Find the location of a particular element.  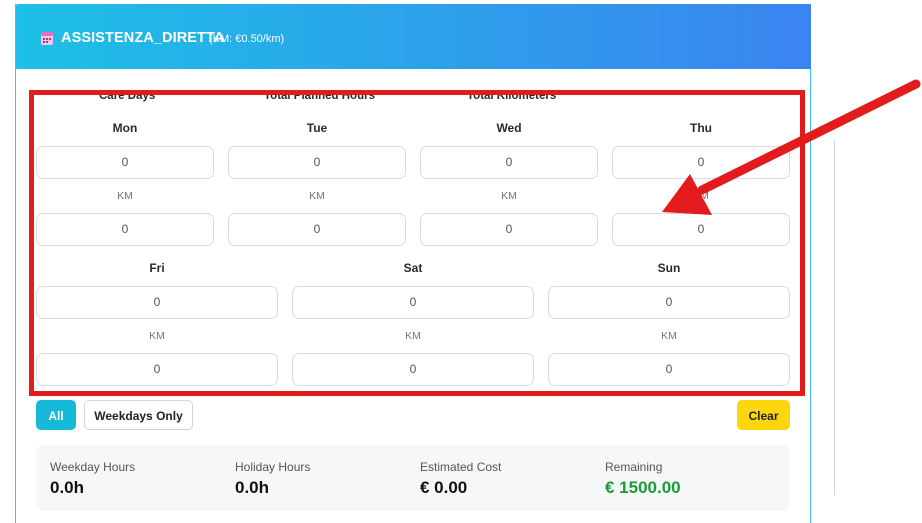

weekdays-only-button: Weekdays Only is located at coordinates (138, 415).